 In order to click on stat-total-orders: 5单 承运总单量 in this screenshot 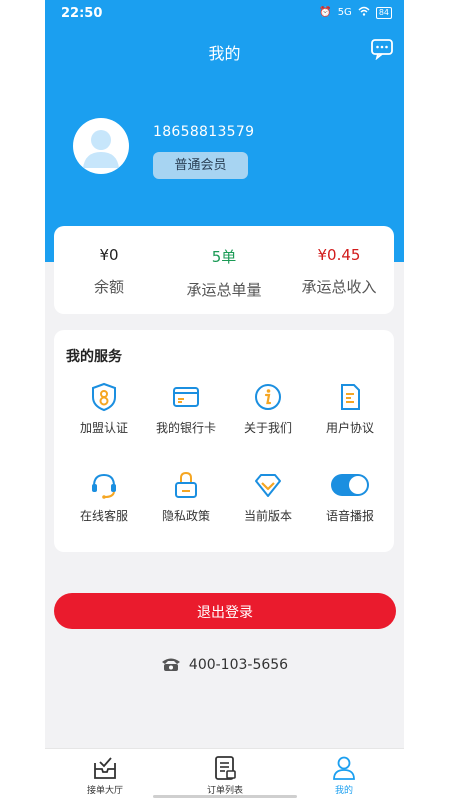, I will do `click(224, 263)`.